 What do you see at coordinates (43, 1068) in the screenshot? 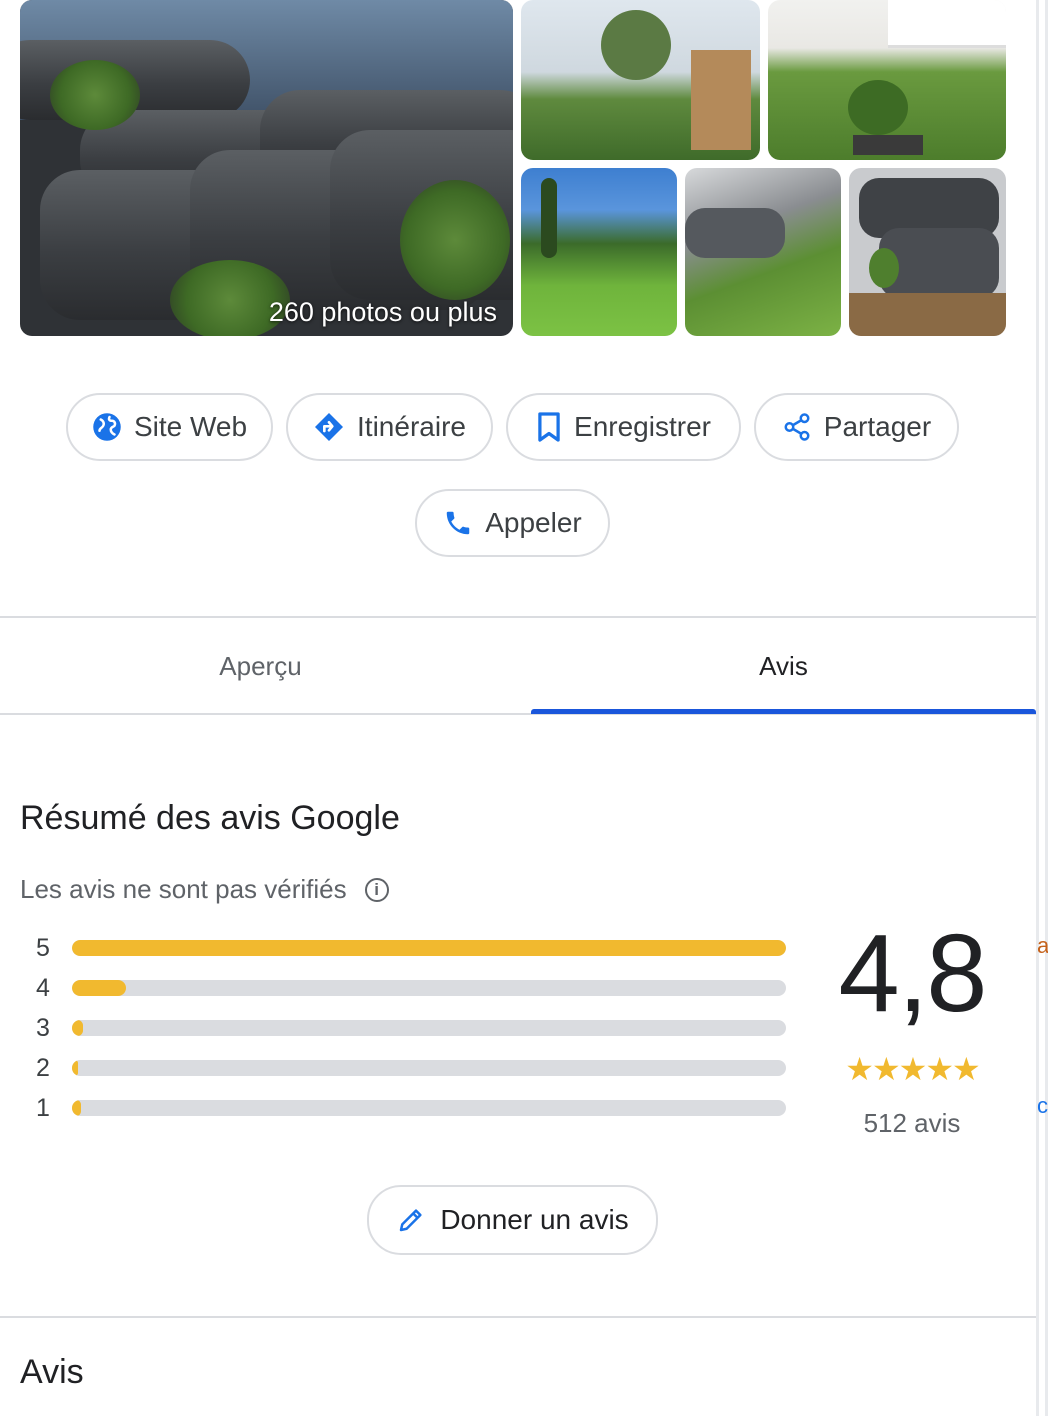
I see `rating-bar-label: 2` at bounding box center [43, 1068].